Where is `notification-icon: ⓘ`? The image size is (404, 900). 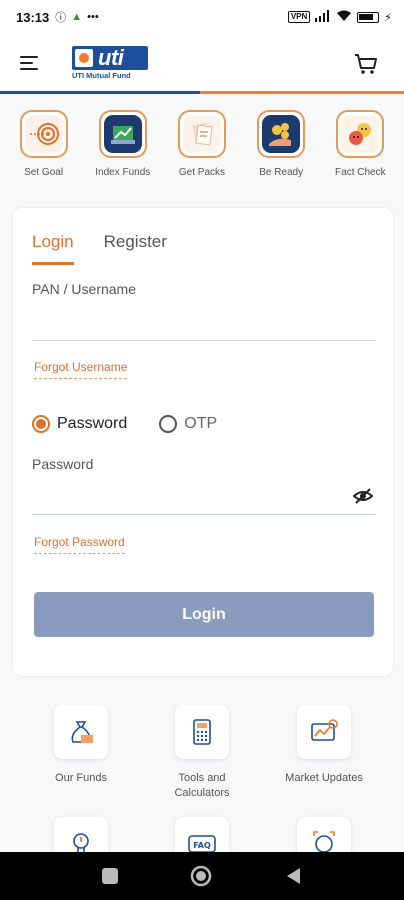
notification-icon: ⓘ is located at coordinates (61, 18).